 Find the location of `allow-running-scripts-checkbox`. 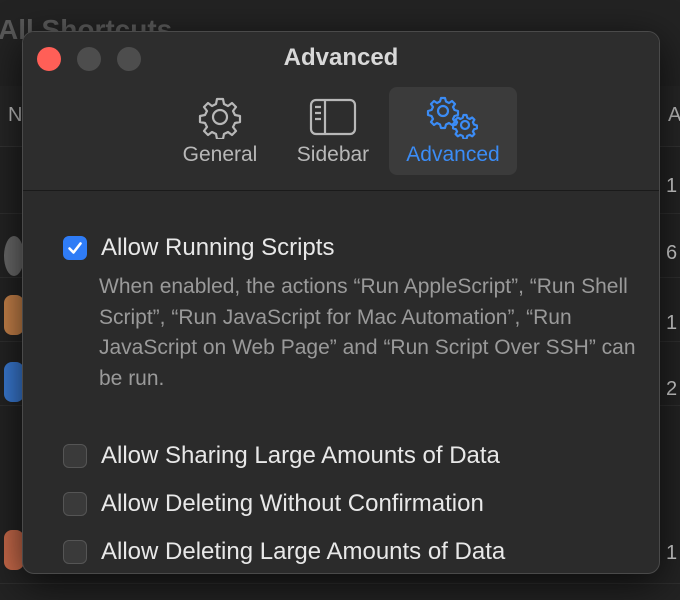

allow-running-scripts-checkbox is located at coordinates (75, 248).